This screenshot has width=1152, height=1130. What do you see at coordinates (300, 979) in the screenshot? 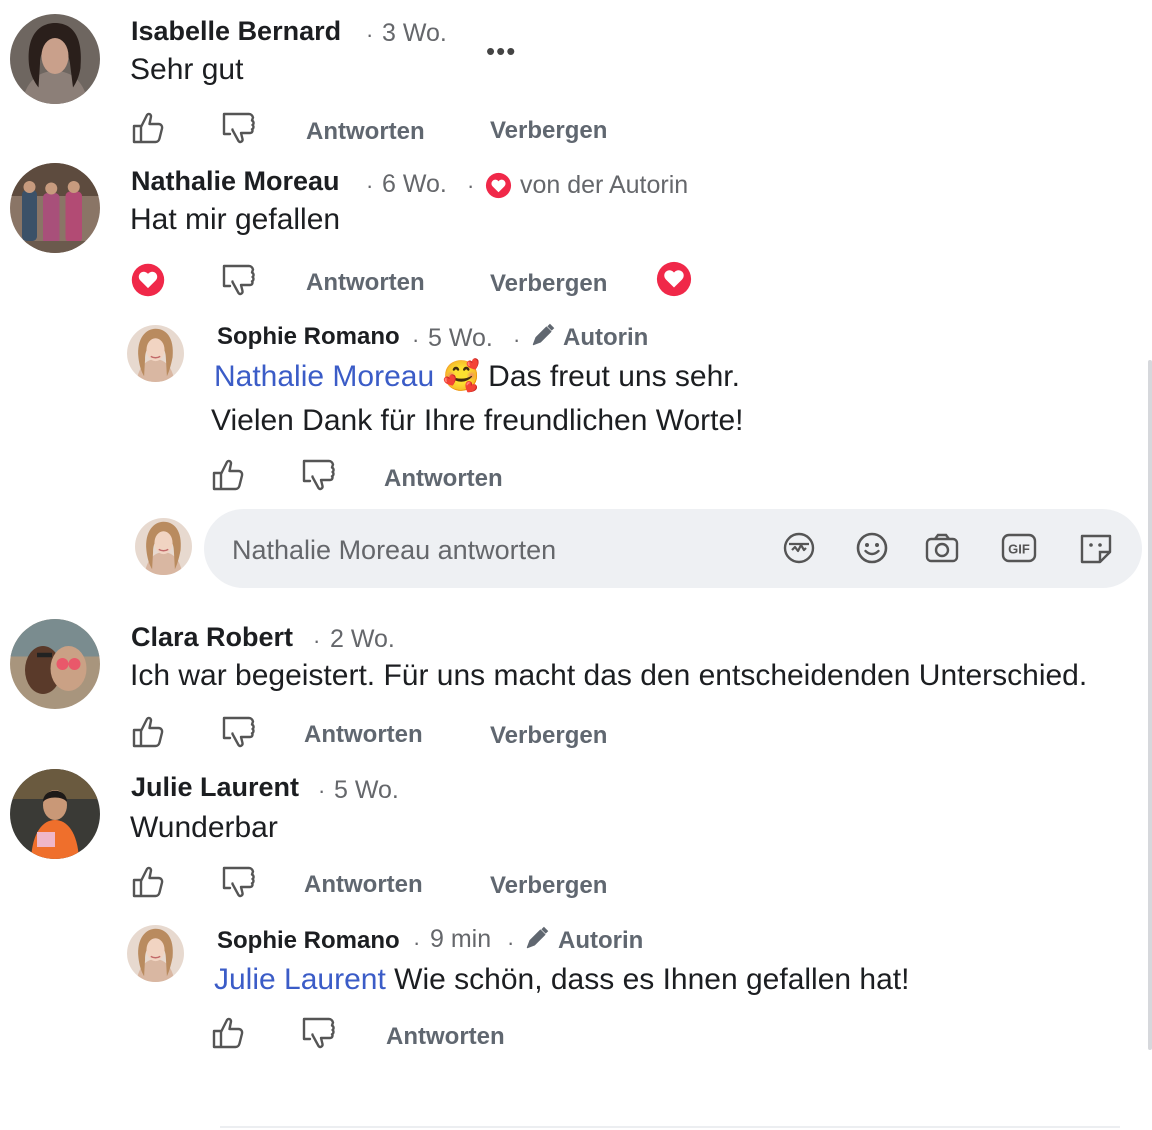
I see `mention-link: Julie Laurent` at bounding box center [300, 979].